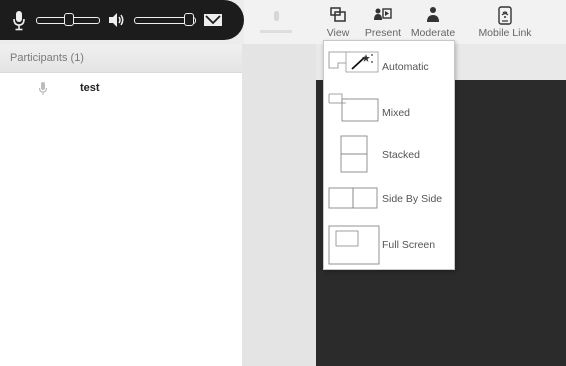 This screenshot has height=366, width=566. What do you see at coordinates (338, 33) in the screenshot?
I see `view-label: View` at bounding box center [338, 33].